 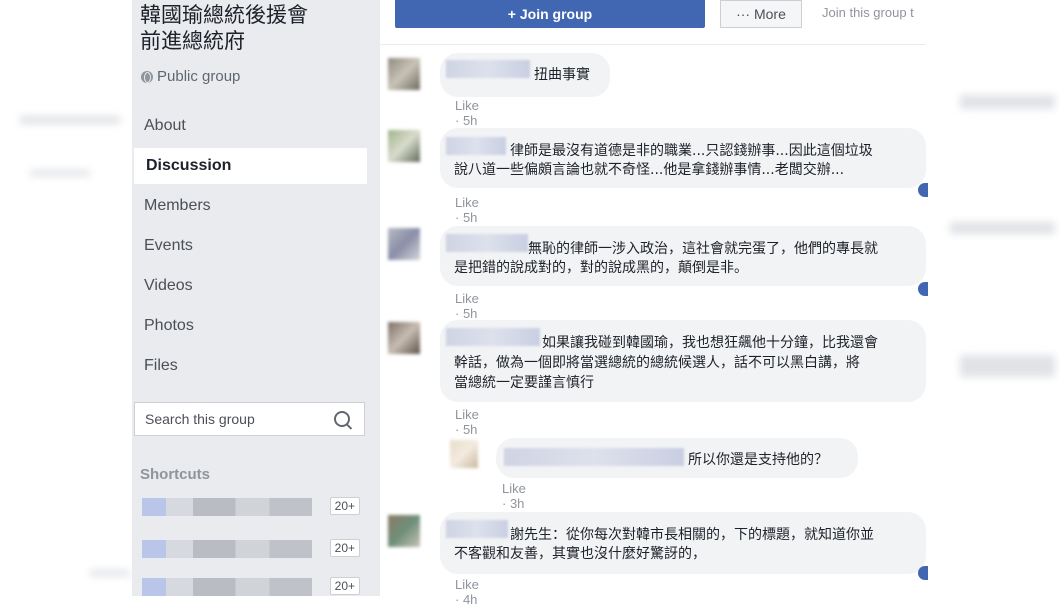 I want to click on nav-item-videos: Videos, so click(x=248, y=286).